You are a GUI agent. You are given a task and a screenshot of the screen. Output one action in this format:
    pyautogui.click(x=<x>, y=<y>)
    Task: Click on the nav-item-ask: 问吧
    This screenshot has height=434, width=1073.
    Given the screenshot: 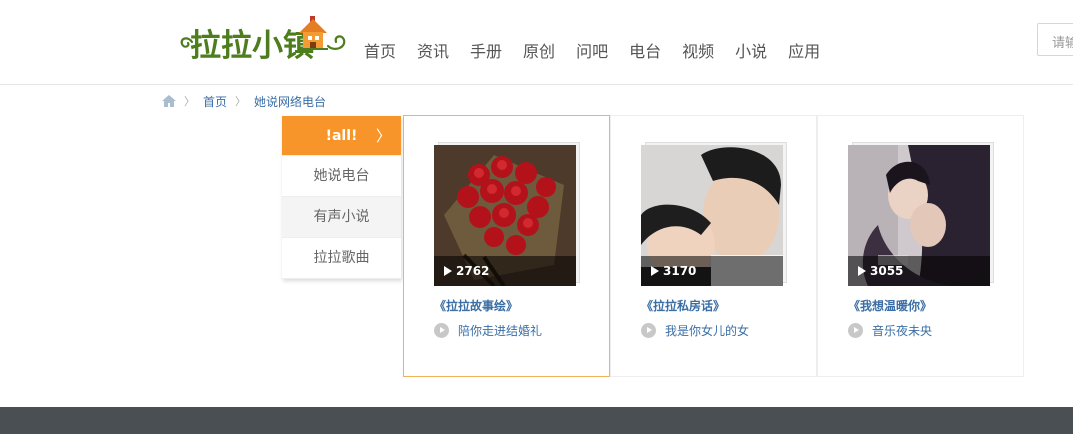 What is the action you would take?
    pyautogui.click(x=592, y=50)
    